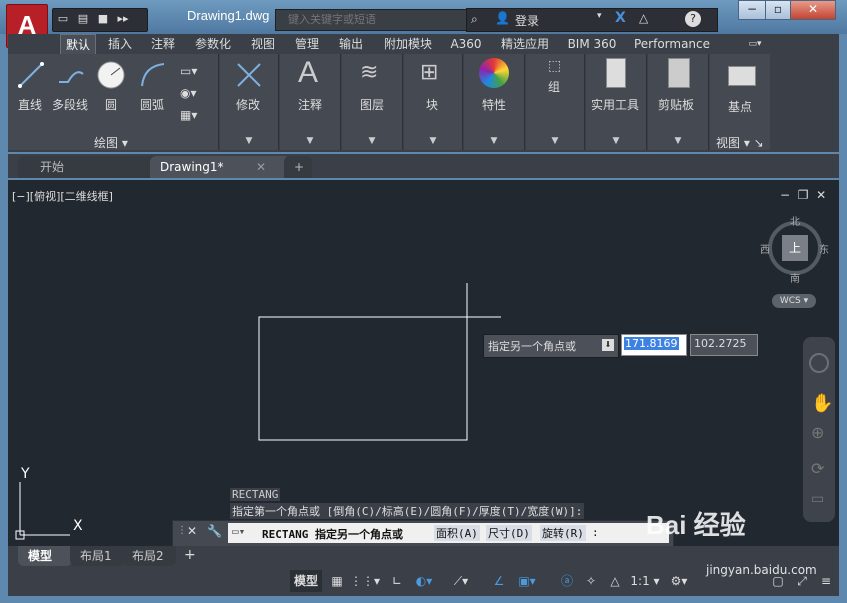 The height and width of the screenshot is (603, 847). What do you see at coordinates (608, 345) in the screenshot?
I see `options-dropdown-icon: ⬇` at bounding box center [608, 345].